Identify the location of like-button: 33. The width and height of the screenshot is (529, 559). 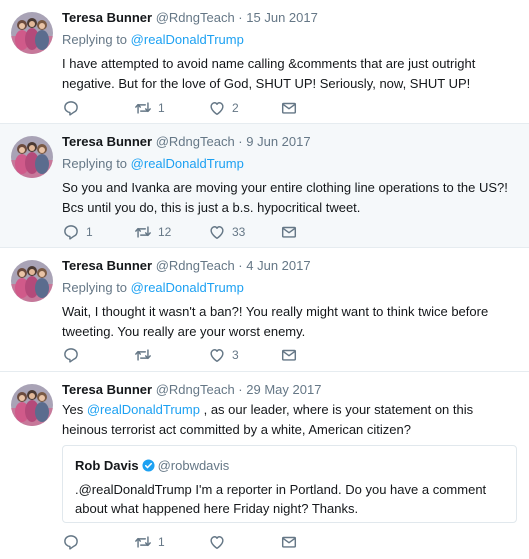
(226, 232).